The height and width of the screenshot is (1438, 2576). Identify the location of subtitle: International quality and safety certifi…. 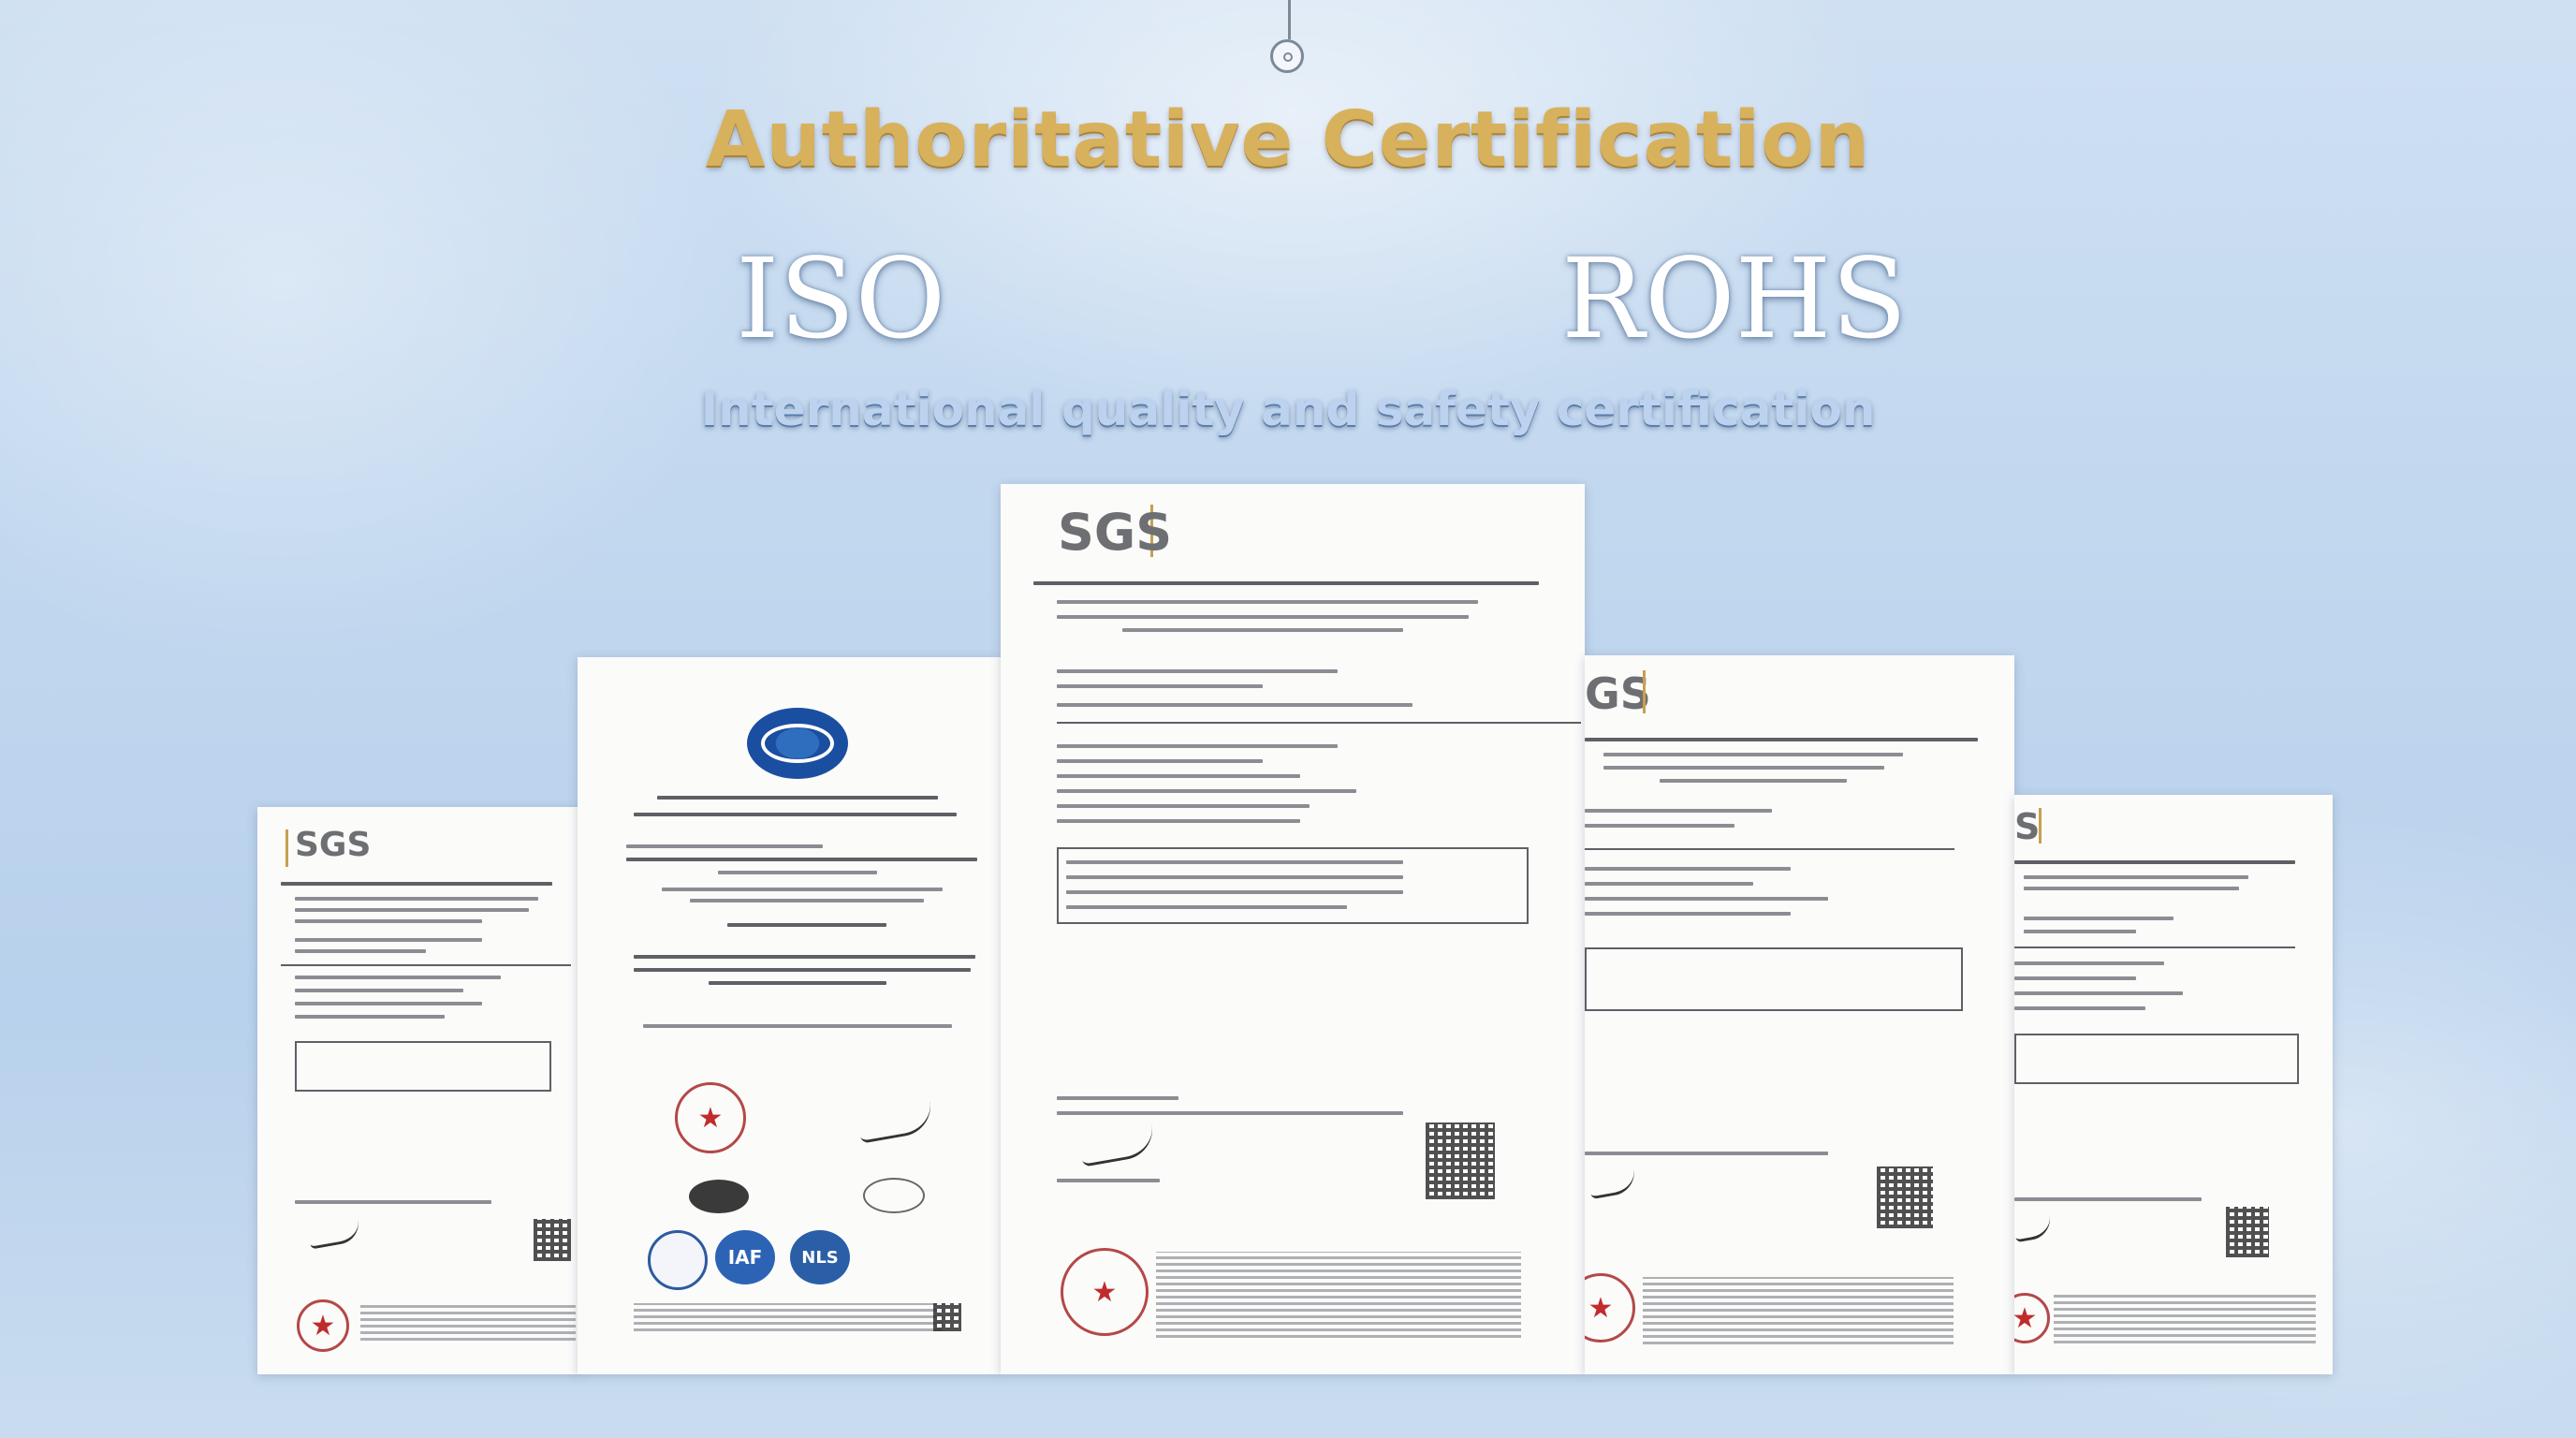
(1288, 409).